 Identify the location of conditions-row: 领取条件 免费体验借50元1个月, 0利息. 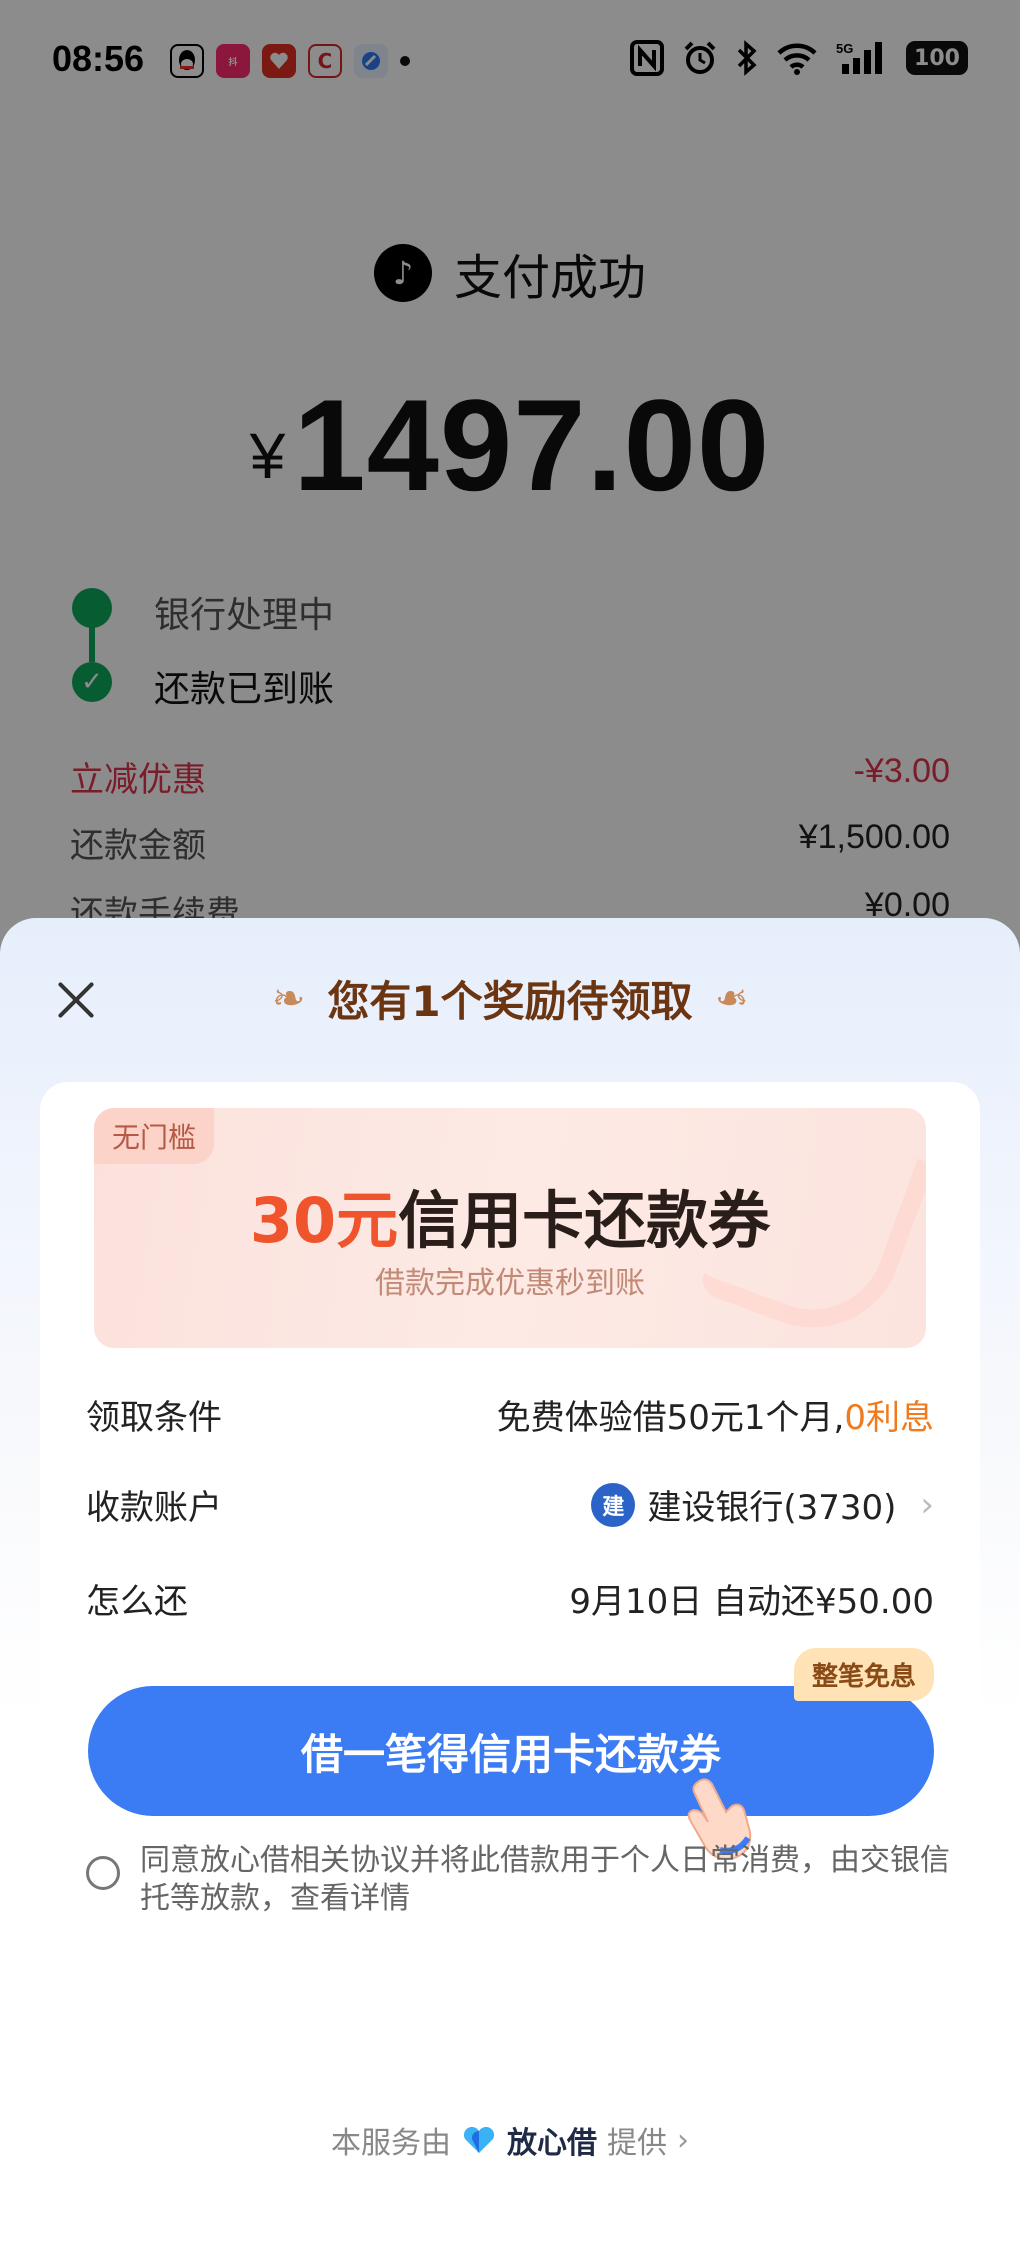
(510, 1414).